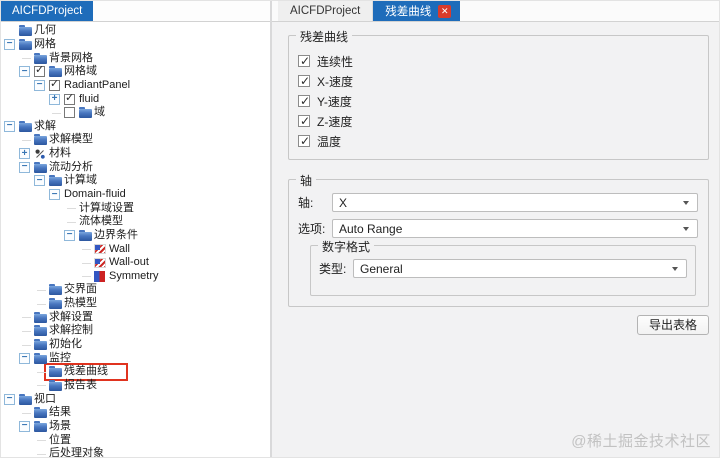  What do you see at coordinates (135, 371) in the screenshot?
I see `tree-item: 残差曲线` at bounding box center [135, 371].